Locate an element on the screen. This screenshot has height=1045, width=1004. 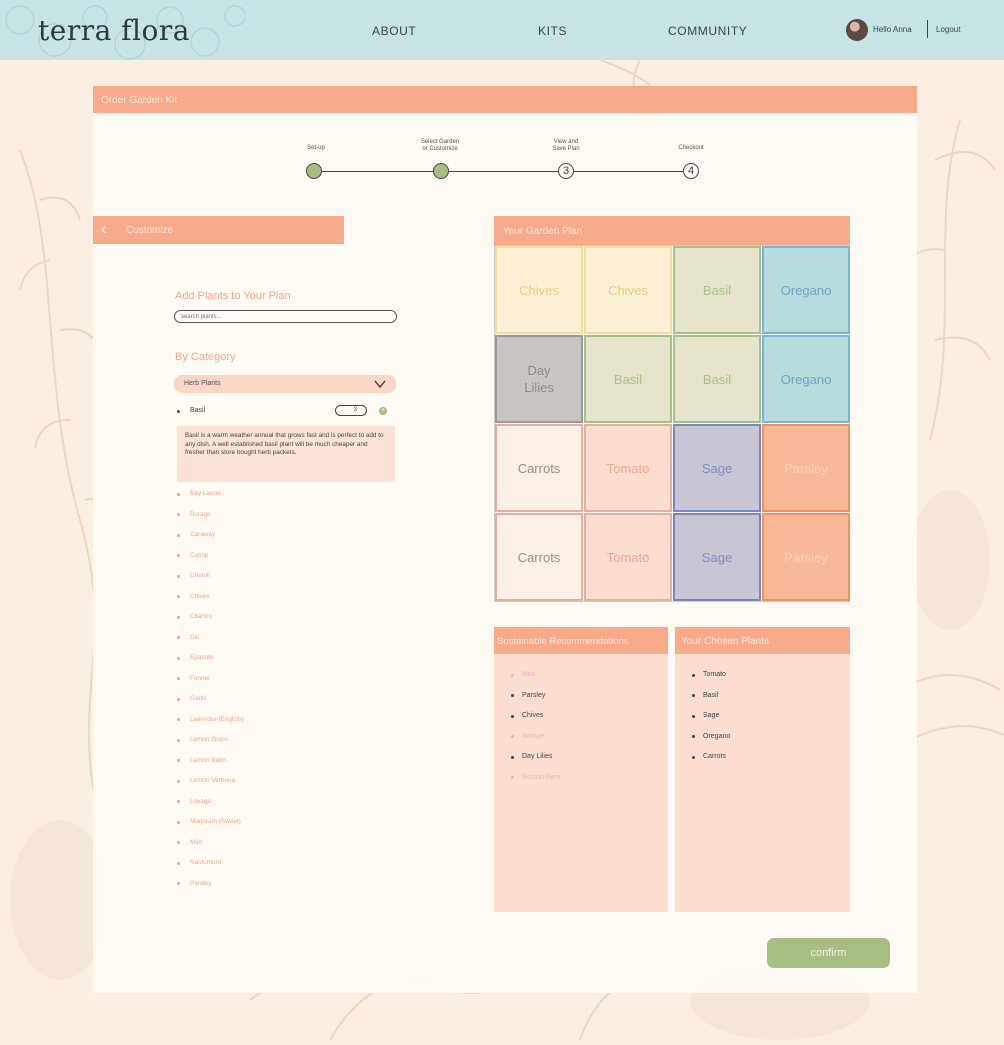
add-plants-title: Add Plants to Your Plan is located at coordinates (233, 296).